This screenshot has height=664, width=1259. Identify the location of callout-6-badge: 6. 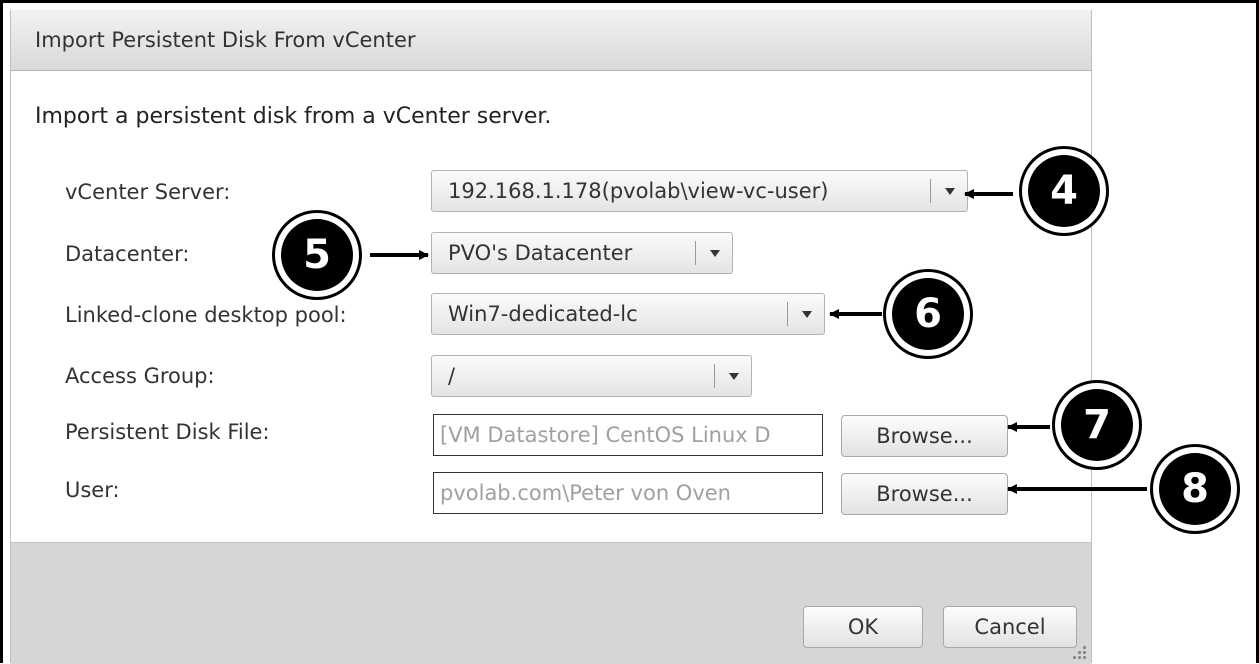
(928, 314).